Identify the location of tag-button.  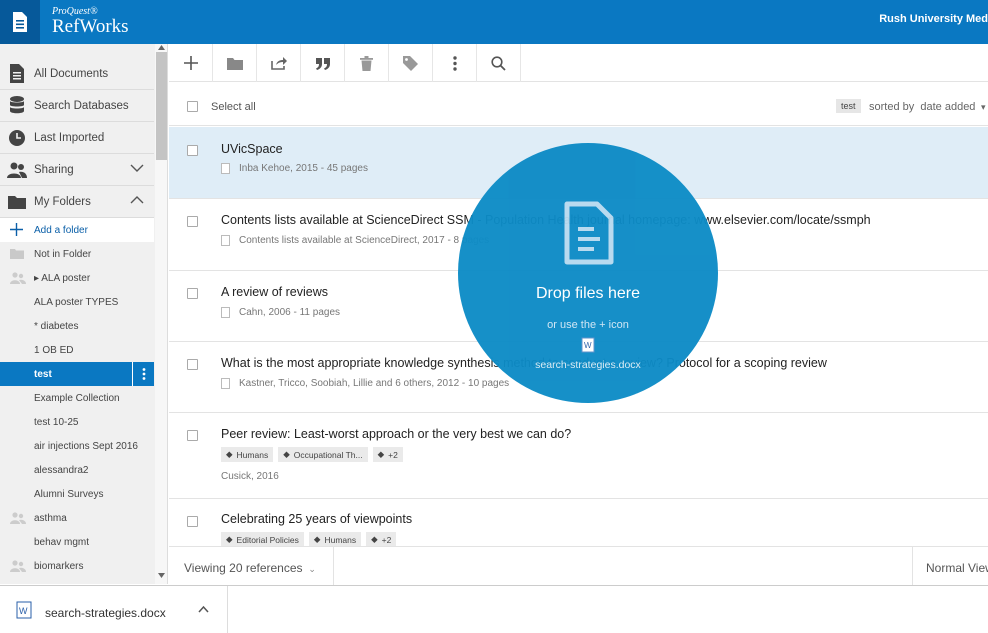
(411, 63).